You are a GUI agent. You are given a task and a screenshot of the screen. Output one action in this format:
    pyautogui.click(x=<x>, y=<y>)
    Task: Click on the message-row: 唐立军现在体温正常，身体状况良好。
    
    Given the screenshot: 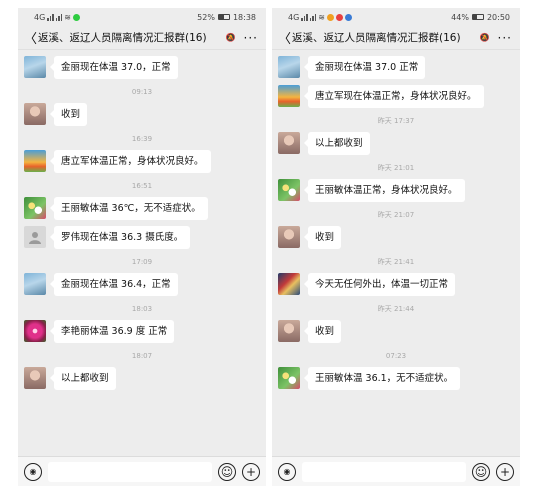 What is the action you would take?
    pyautogui.click(x=396, y=96)
    